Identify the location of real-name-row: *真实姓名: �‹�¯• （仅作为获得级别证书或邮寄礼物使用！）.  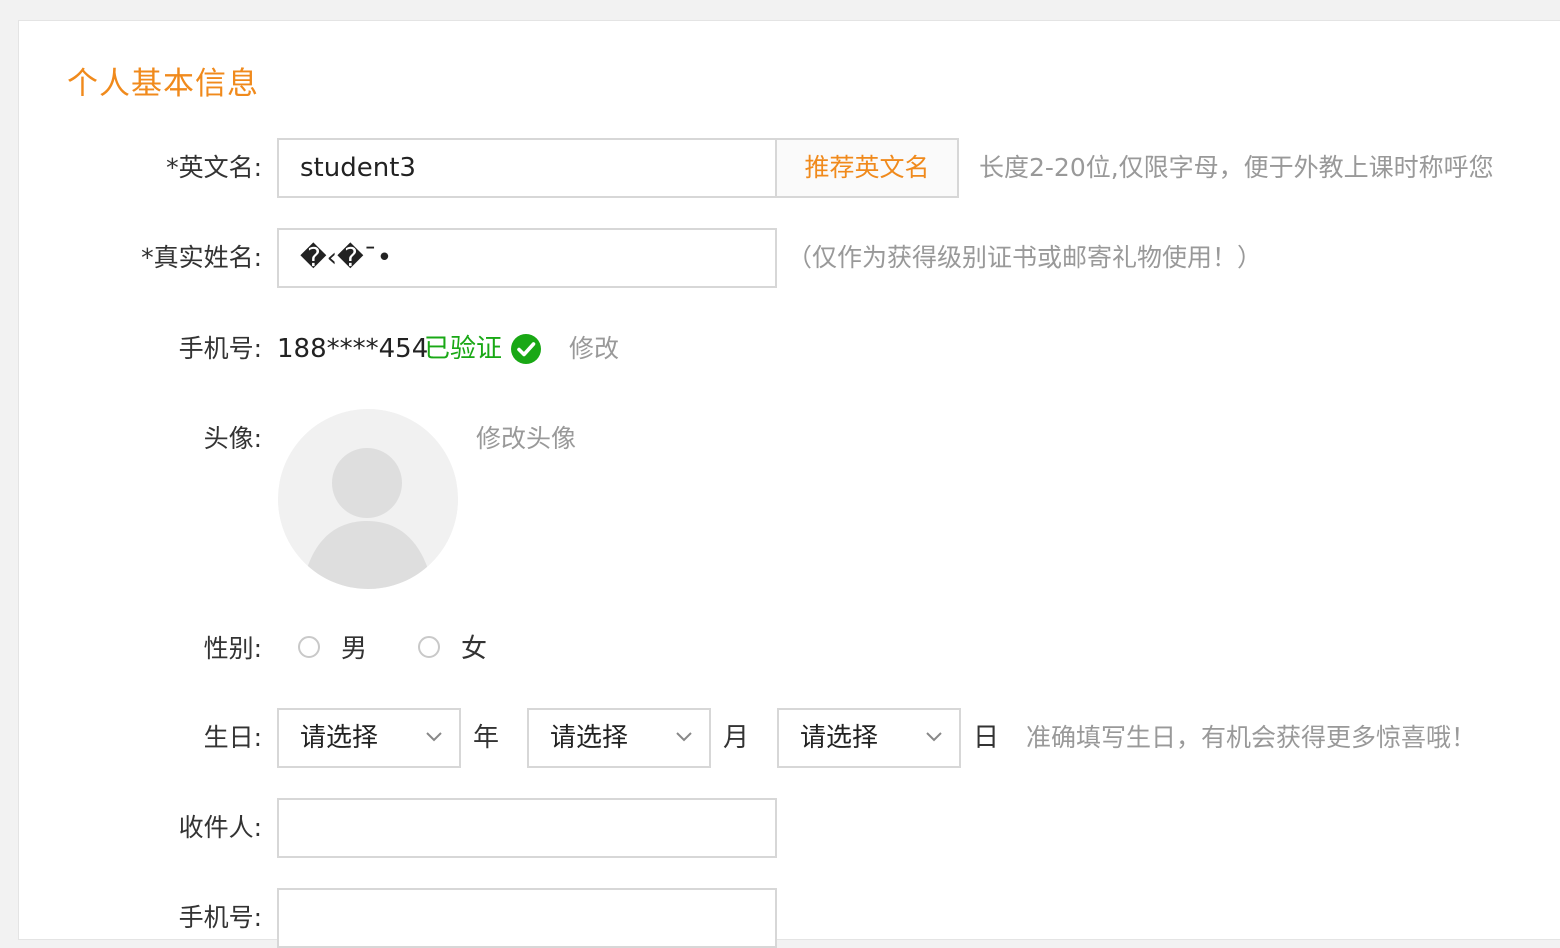
(780, 258).